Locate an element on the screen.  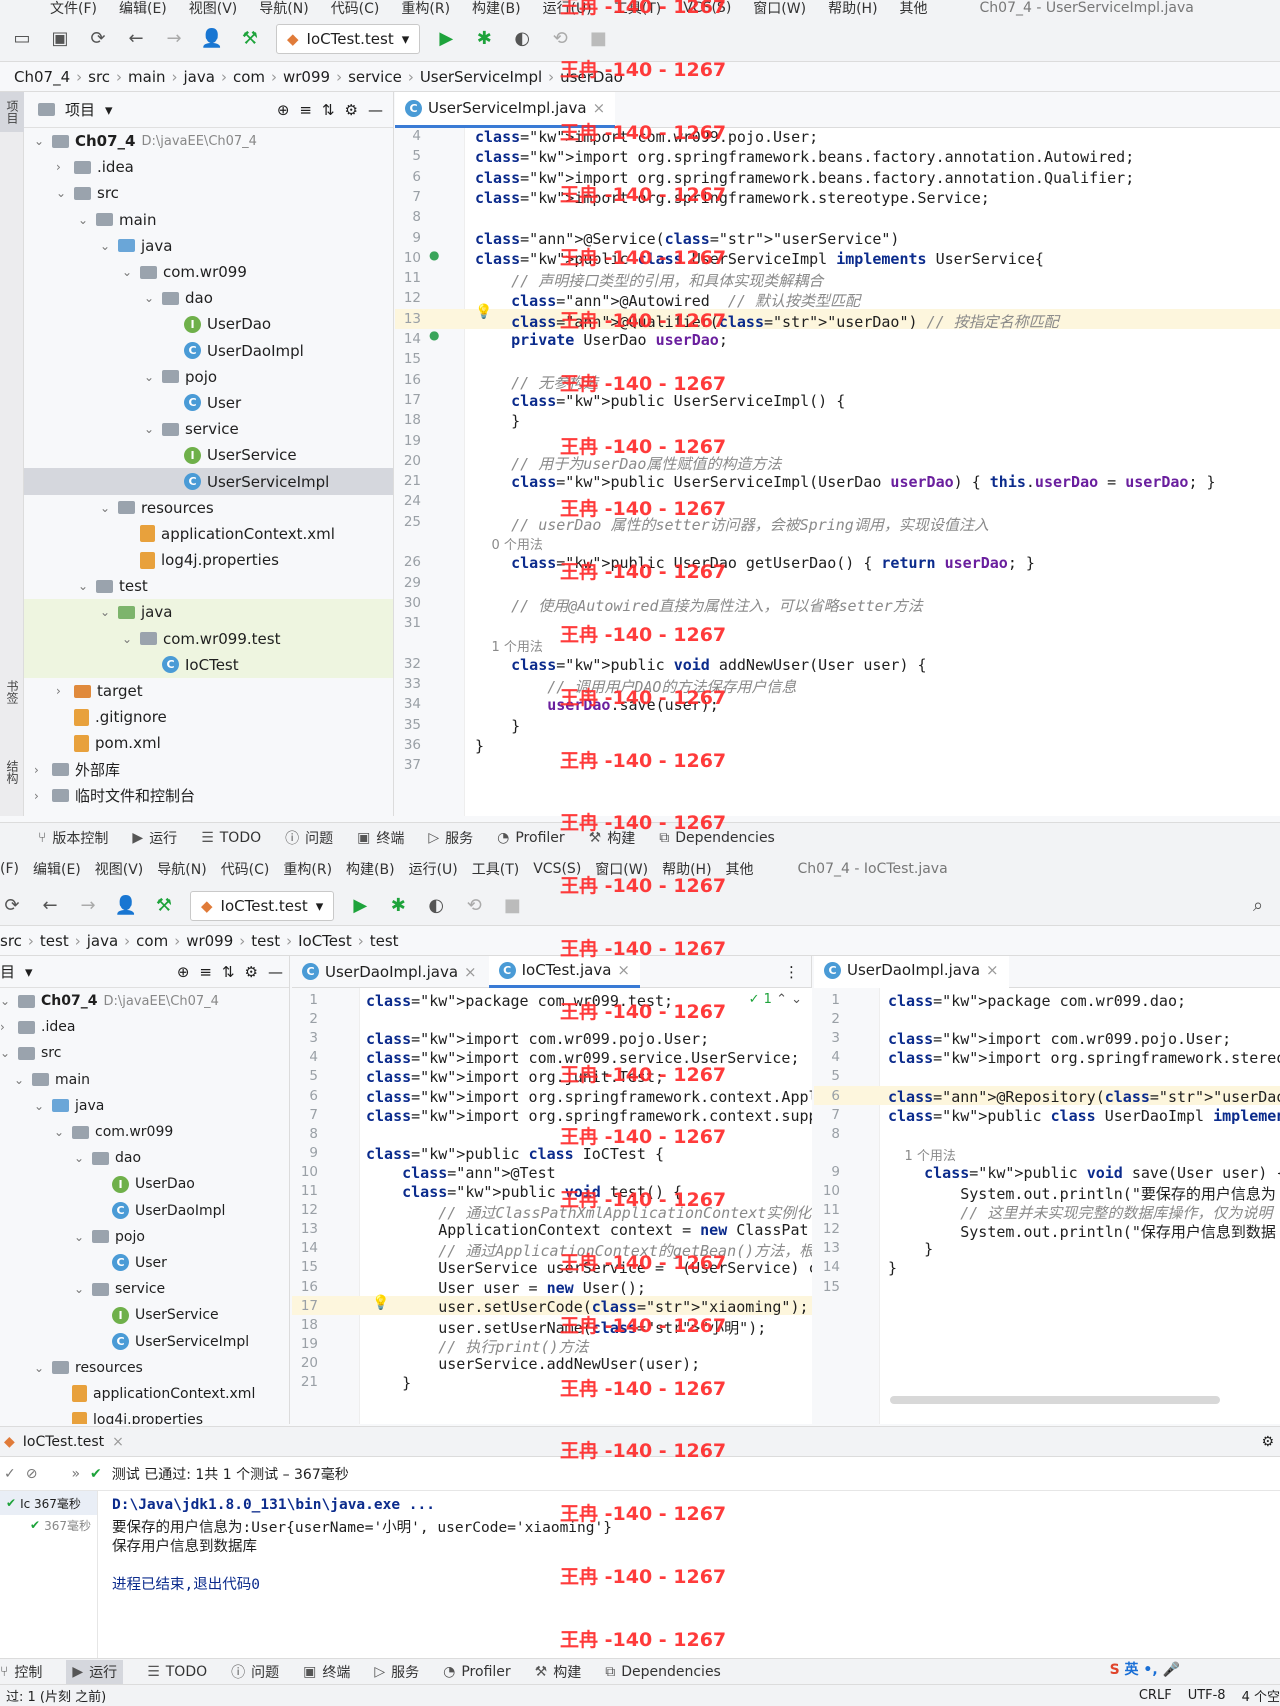
breadcrumb-item: userDao is located at coordinates (591, 77).